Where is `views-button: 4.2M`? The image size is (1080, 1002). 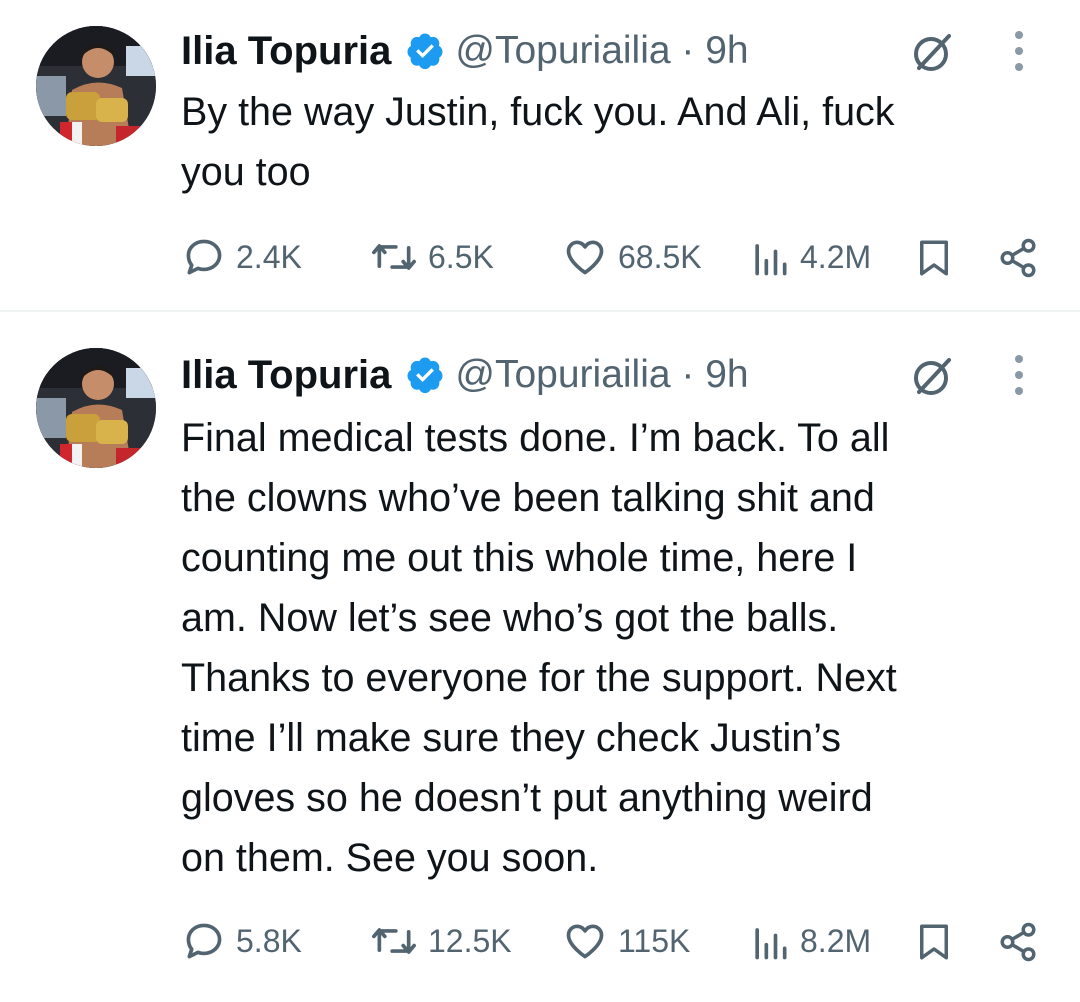
views-button: 4.2M is located at coordinates (810, 257).